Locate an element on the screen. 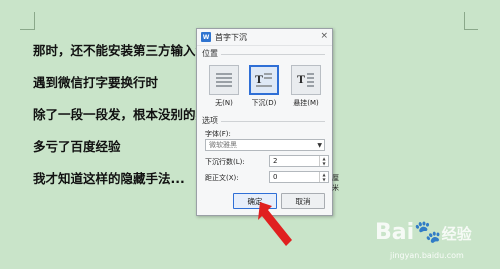  no-dropcap-icon is located at coordinates (224, 80).